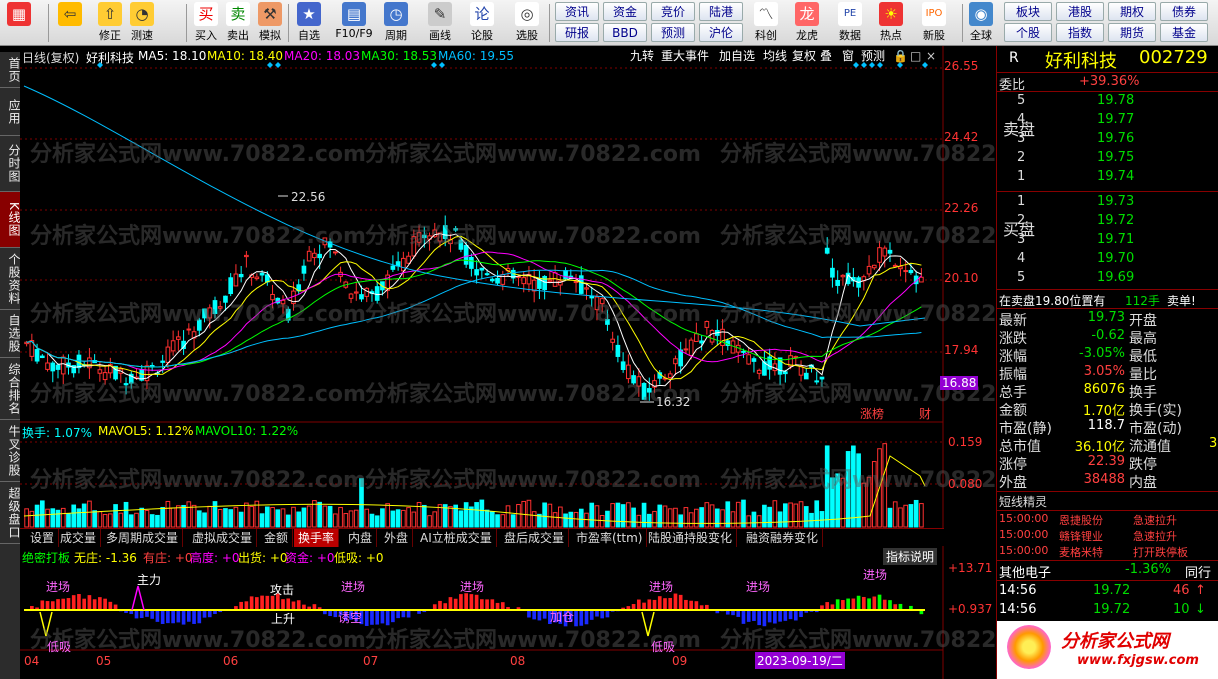 This screenshot has height=679, width=1218. What do you see at coordinates (317, 538) in the screenshot?
I see `indicator-tab-5: 换手率` at bounding box center [317, 538].